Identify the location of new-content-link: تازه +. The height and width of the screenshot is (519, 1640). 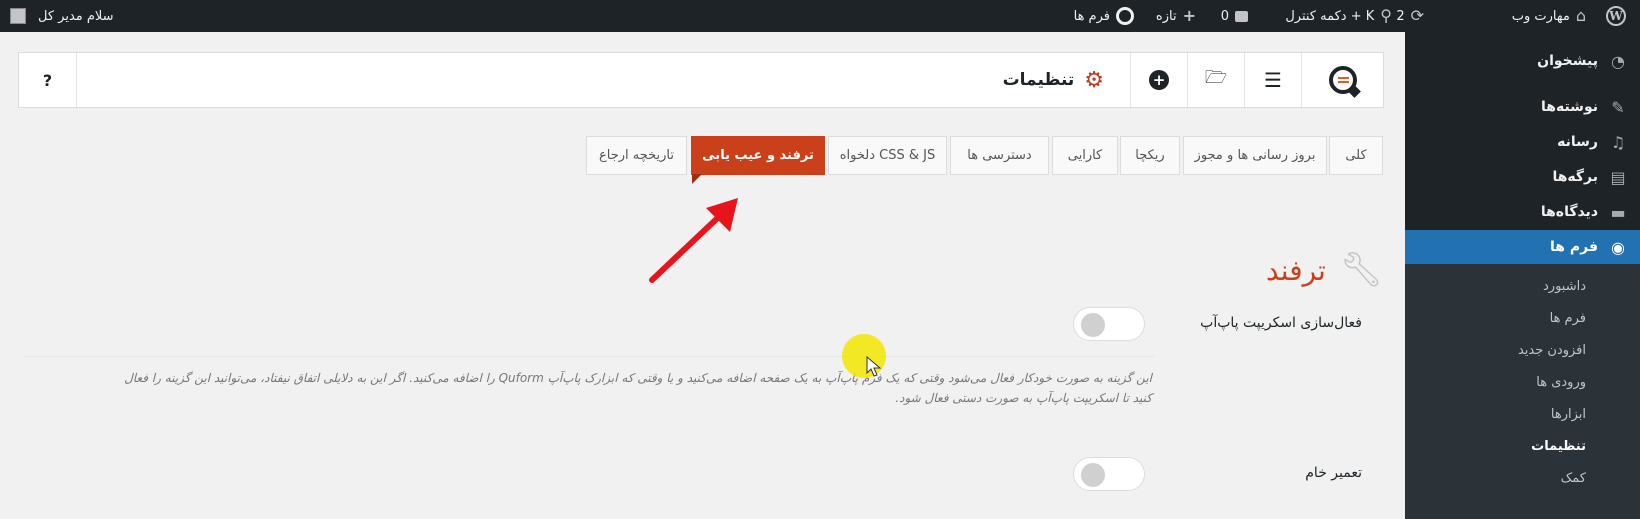
(1176, 16).